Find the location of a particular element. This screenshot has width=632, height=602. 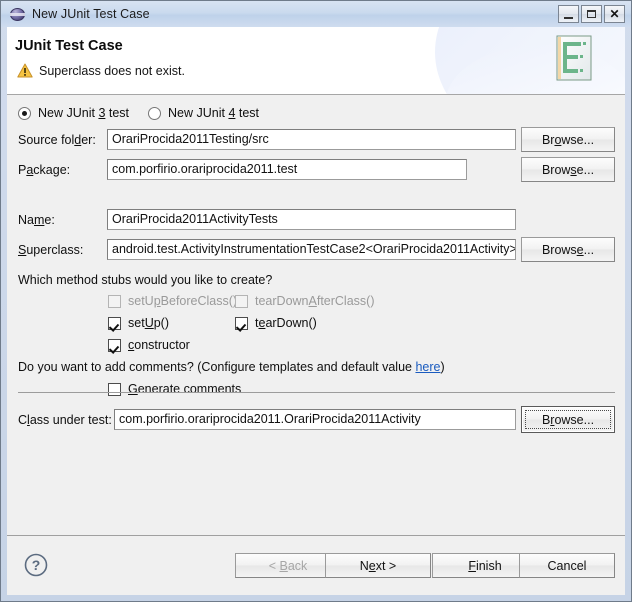

checkbox-setup: setUp() is located at coordinates (138, 323).